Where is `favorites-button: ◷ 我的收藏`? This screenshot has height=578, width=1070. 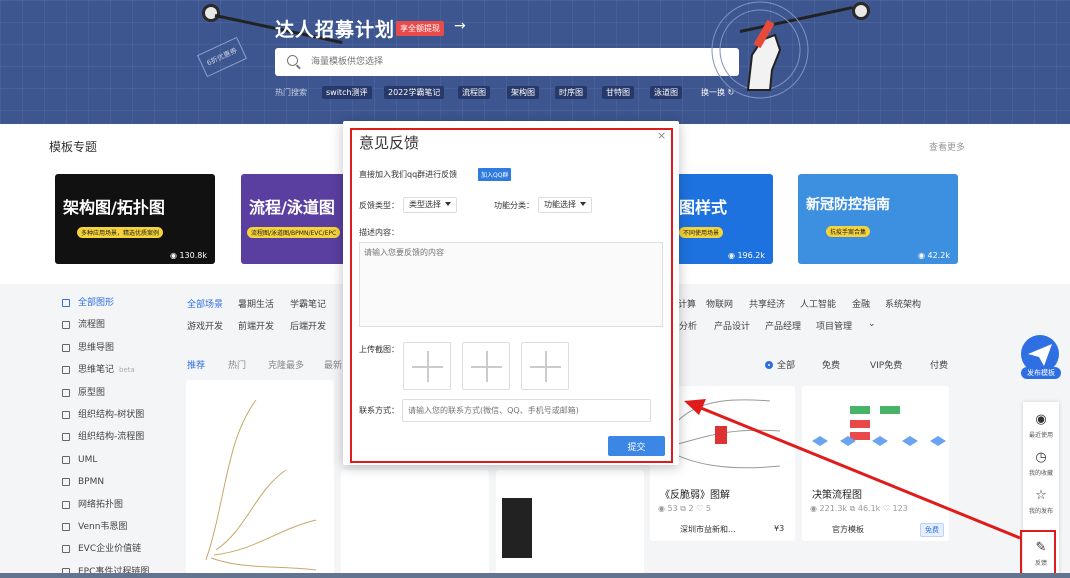 favorites-button: ◷ 我的收藏 is located at coordinates (1041, 463).